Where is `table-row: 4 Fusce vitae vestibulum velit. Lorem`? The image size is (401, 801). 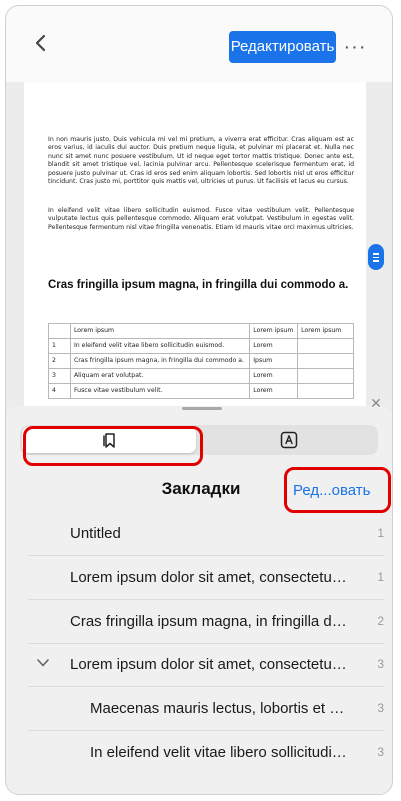
table-row: 4 Fusce vitae vestibulum velit. Lorem is located at coordinates (201, 391).